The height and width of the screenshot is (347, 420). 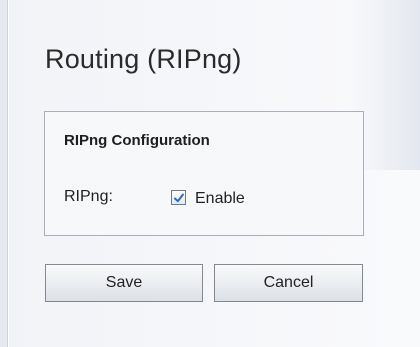 I want to click on page-title: Routing (RIPng), so click(x=143, y=59).